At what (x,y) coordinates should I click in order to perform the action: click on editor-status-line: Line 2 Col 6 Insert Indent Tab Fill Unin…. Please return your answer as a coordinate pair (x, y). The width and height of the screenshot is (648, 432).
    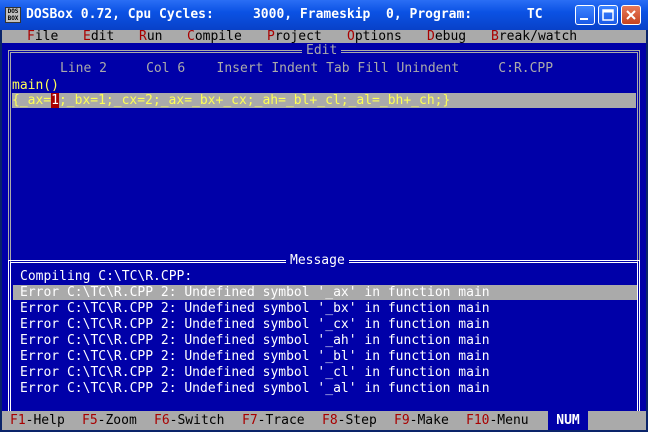
    Looking at the image, I should click on (307, 68).